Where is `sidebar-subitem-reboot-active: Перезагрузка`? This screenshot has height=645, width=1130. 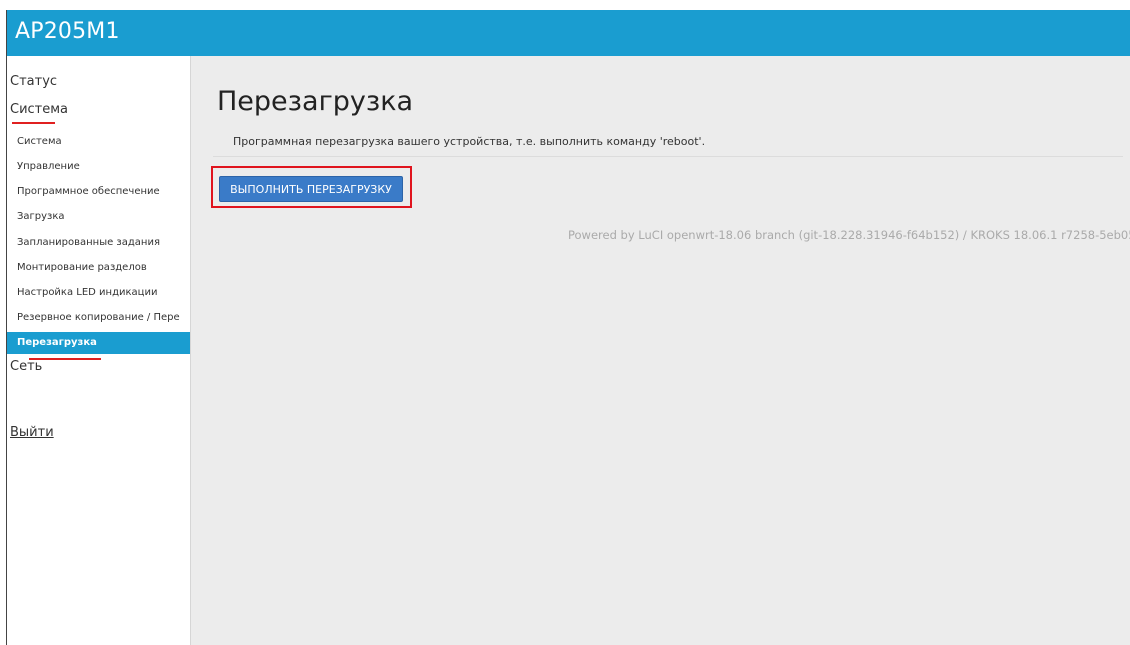
sidebar-subitem-reboot-active: Перезагрузка is located at coordinates (98, 343).